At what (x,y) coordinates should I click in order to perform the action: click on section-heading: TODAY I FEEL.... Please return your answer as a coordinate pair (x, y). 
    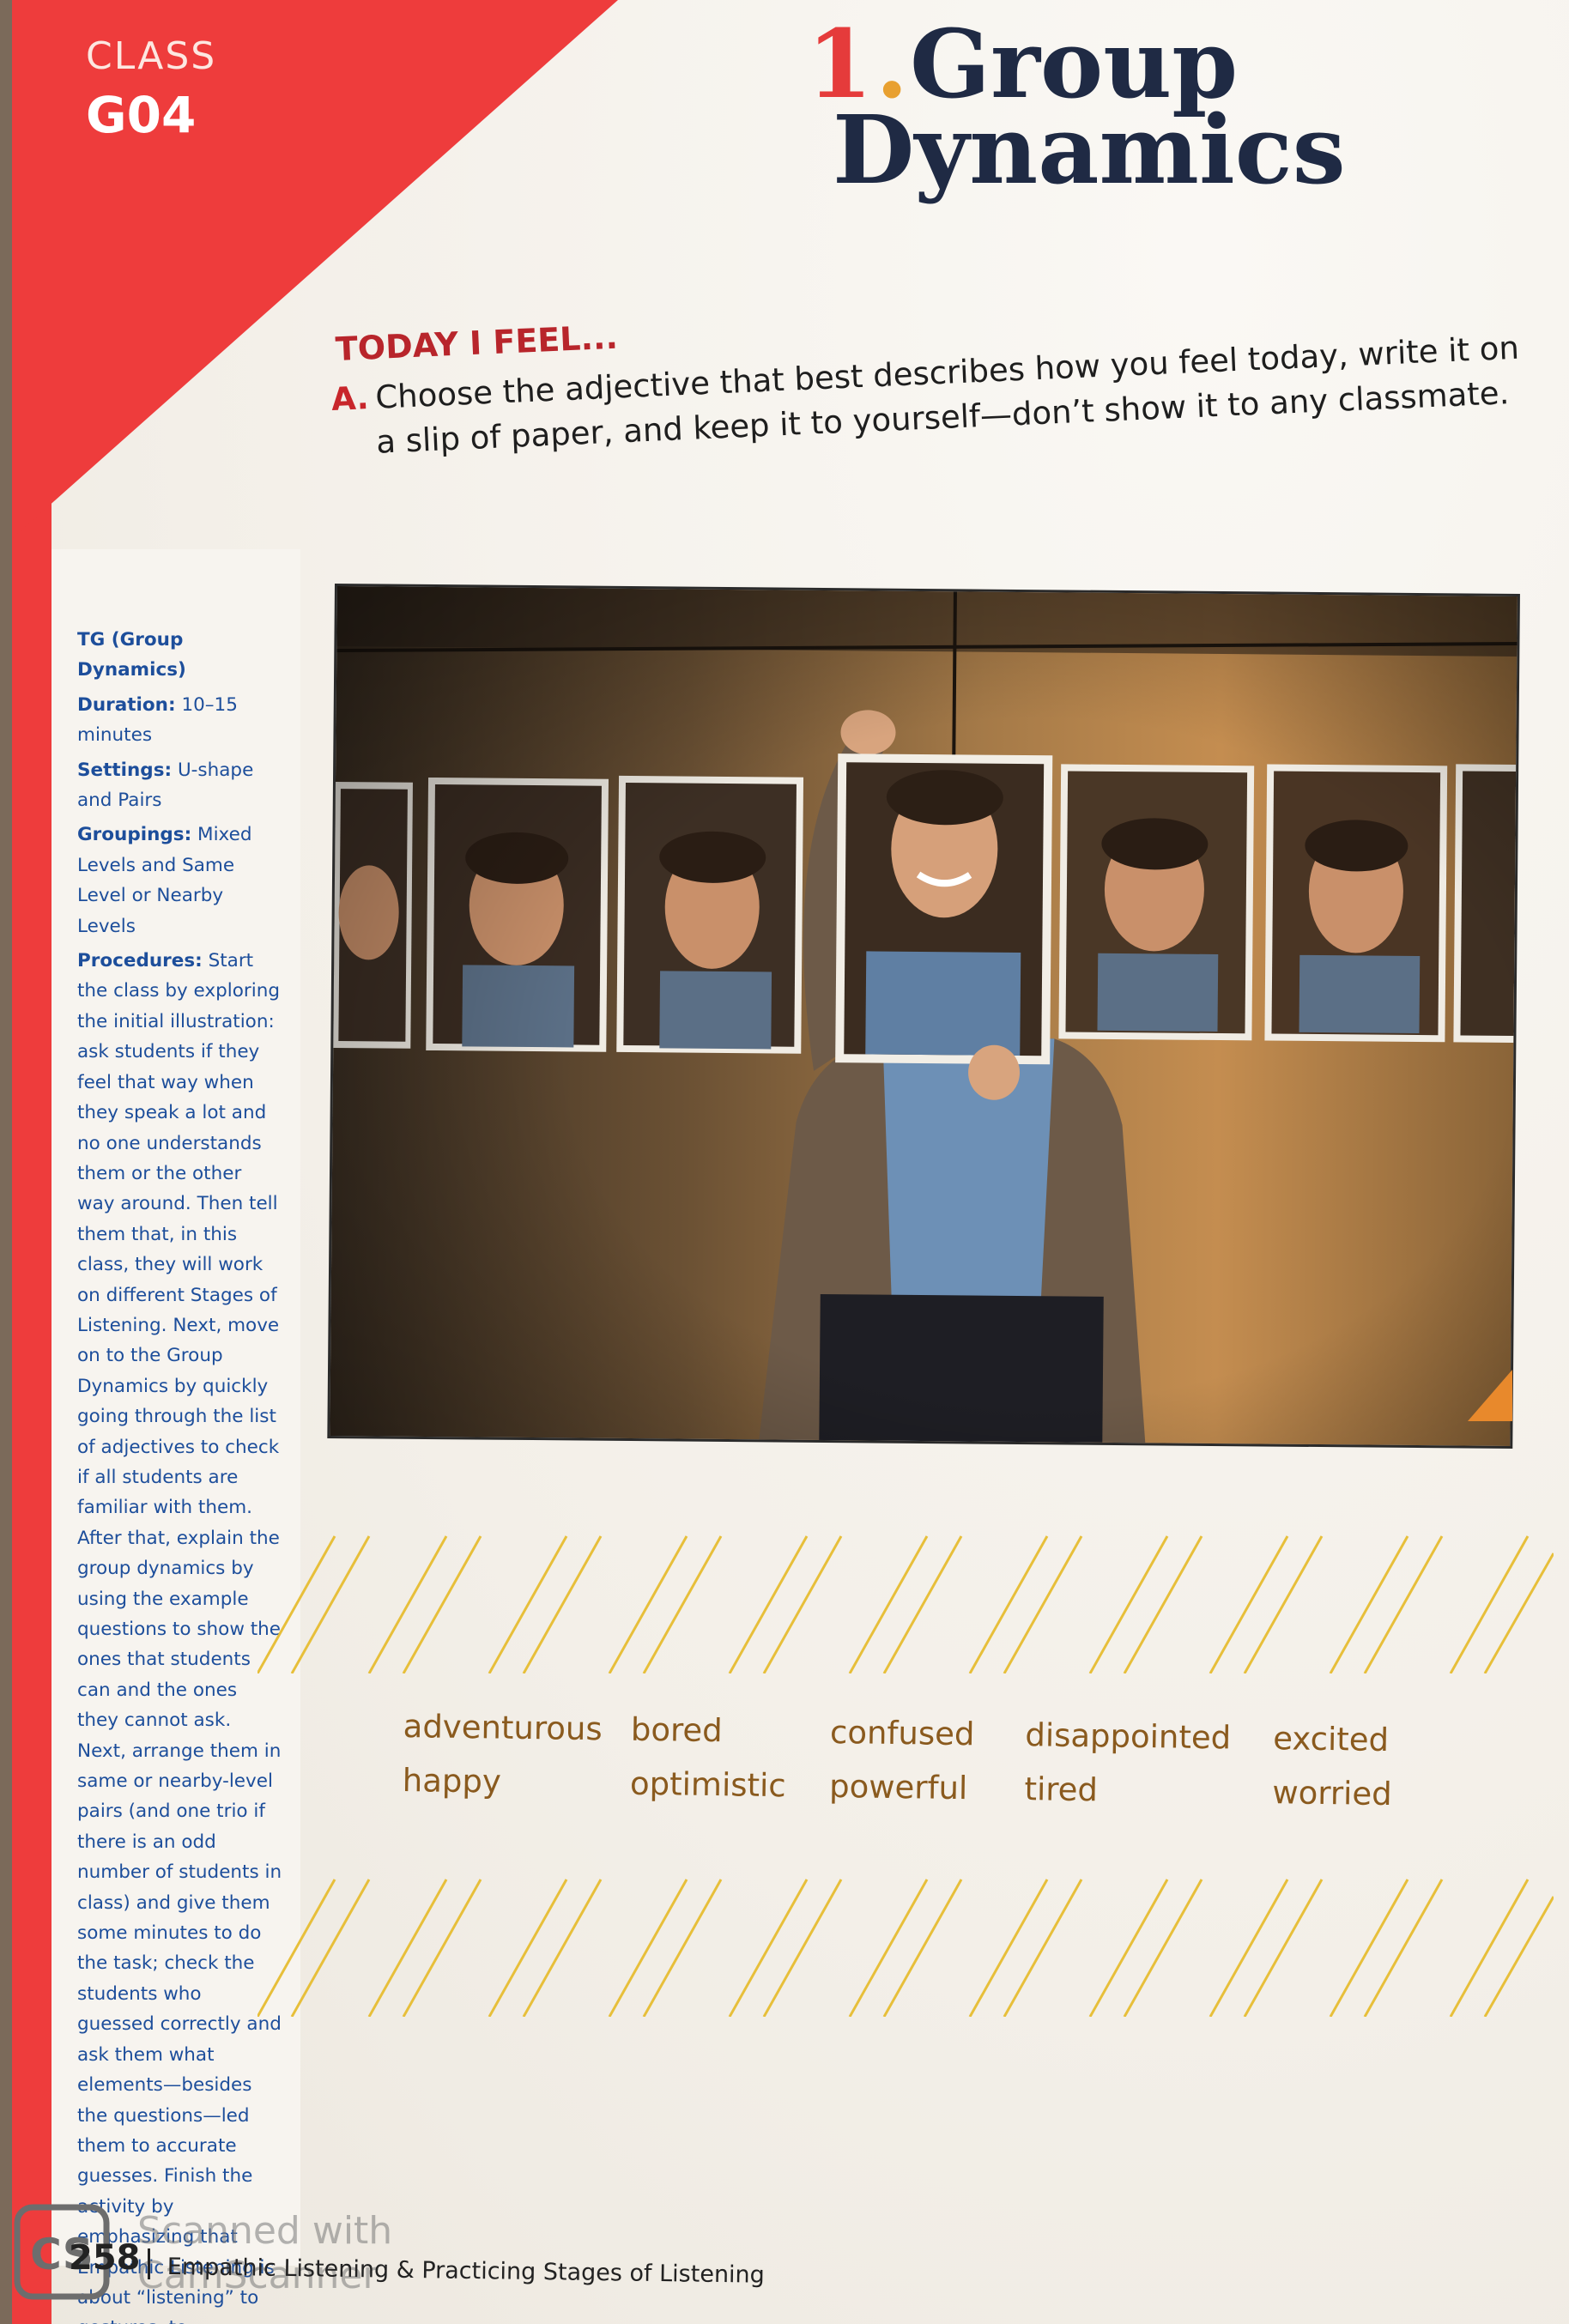
    Looking at the image, I should click on (477, 343).